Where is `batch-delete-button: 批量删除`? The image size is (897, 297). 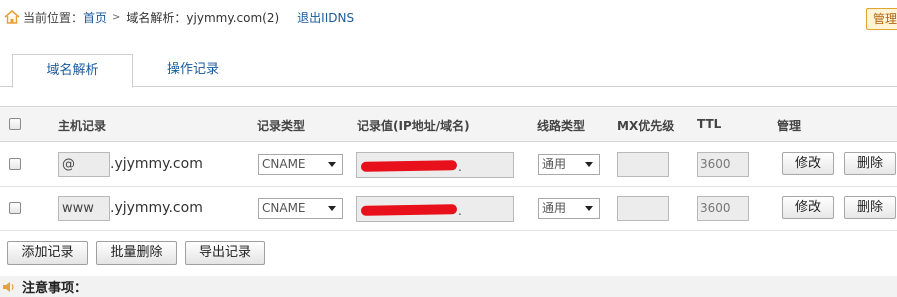
batch-delete-button: 批量删除 is located at coordinates (136, 253).